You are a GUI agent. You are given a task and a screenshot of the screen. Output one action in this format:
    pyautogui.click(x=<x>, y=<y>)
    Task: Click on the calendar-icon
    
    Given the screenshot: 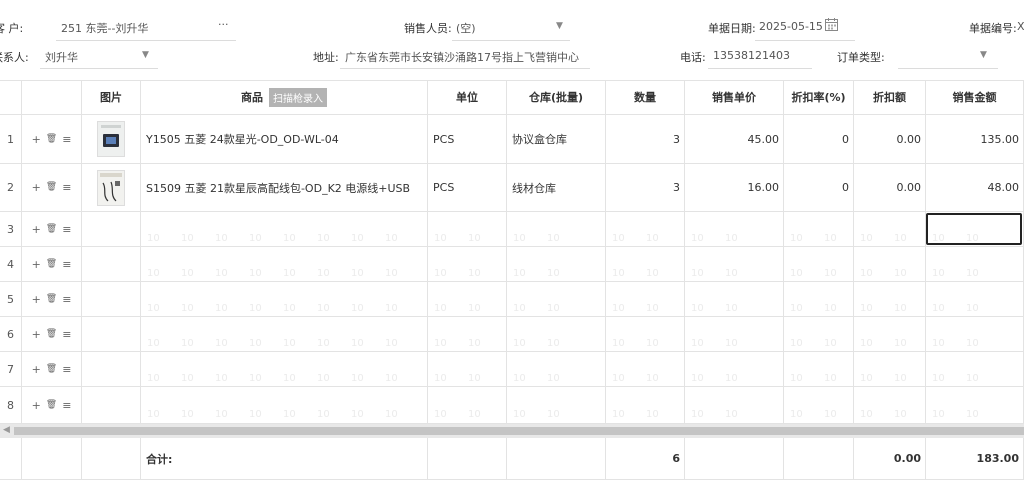 What is the action you would take?
    pyautogui.click(x=831, y=26)
    